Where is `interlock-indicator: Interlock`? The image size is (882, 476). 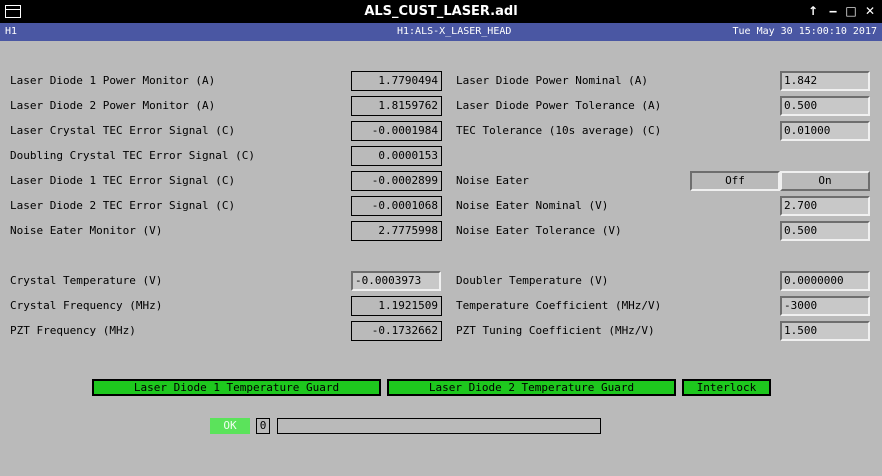 interlock-indicator: Interlock is located at coordinates (726, 387).